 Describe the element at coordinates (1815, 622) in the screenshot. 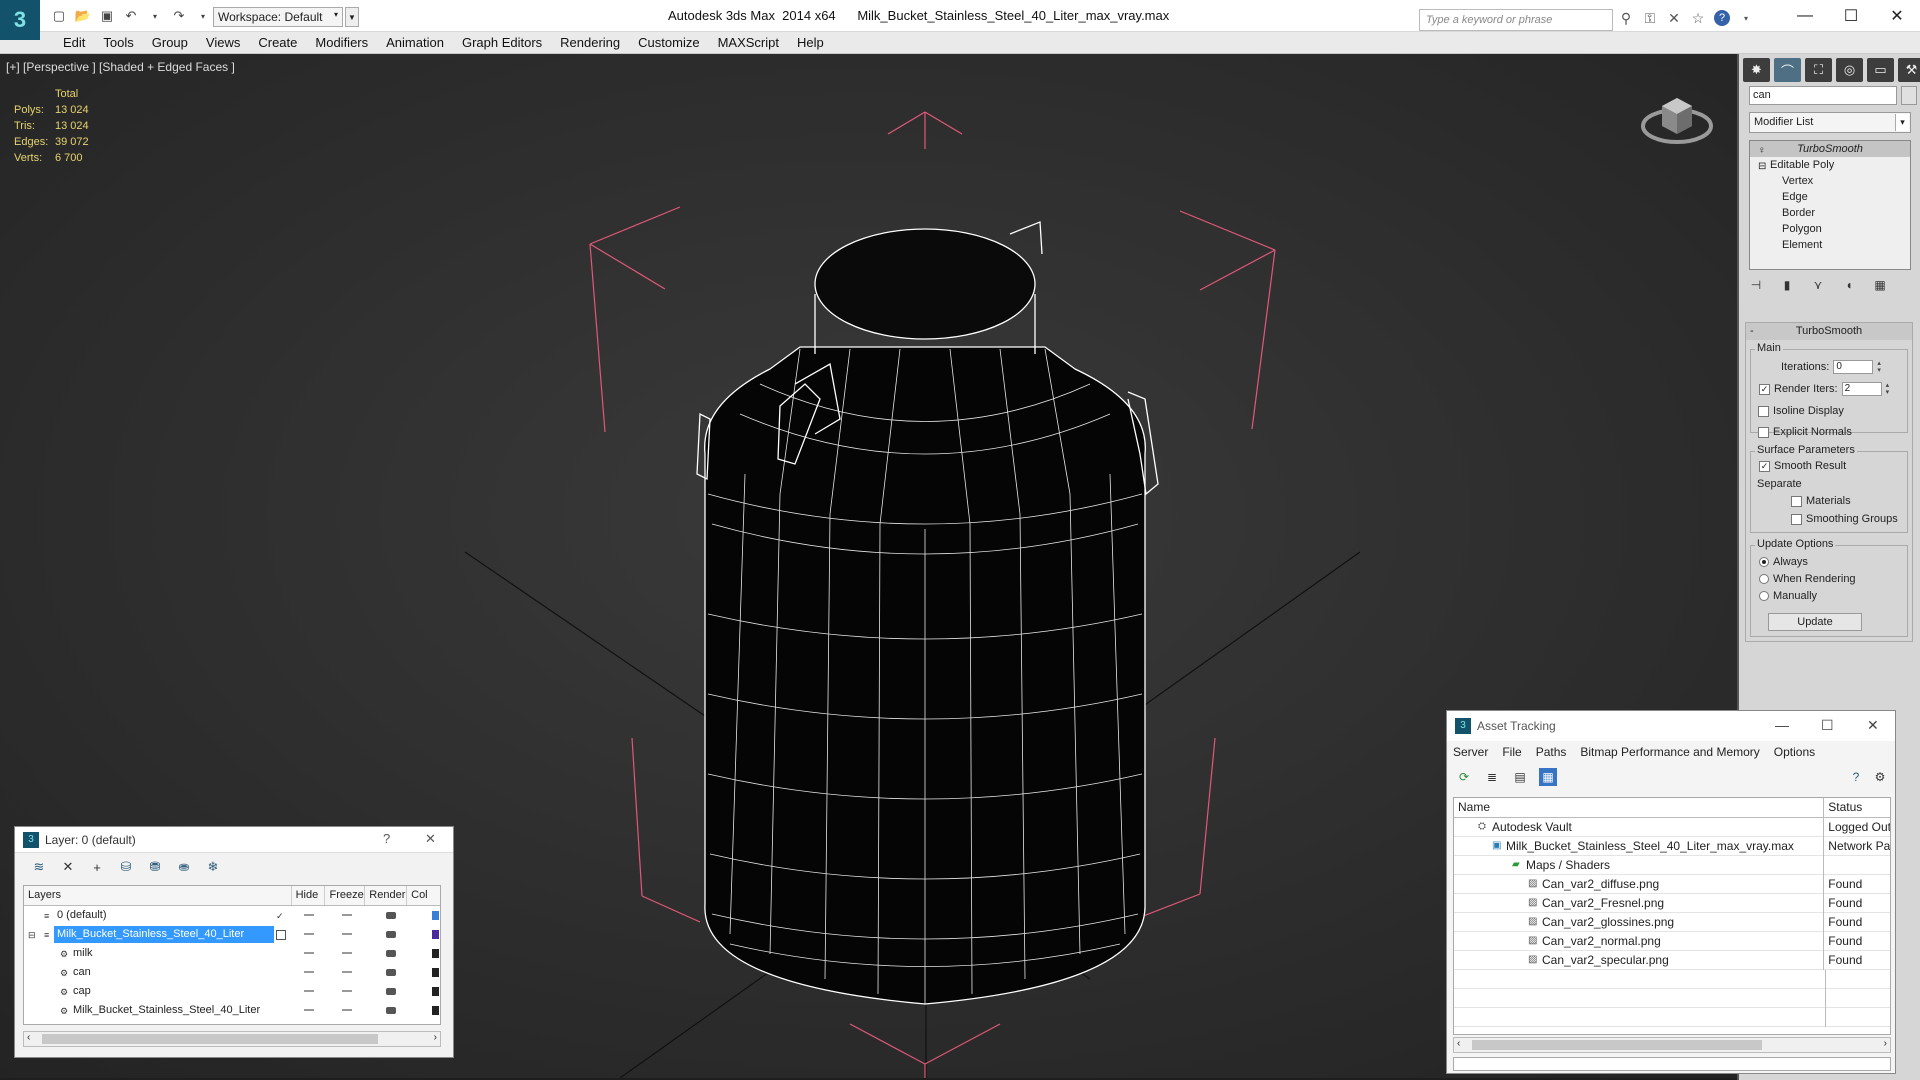

I see `update-button: Update` at that location.